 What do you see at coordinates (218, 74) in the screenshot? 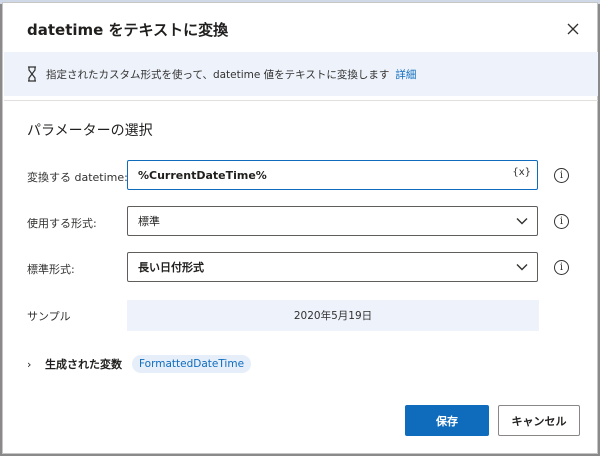
I see `info-text: 指定されたカスタム形式を使って、datetime 値をテキストに変換します` at bounding box center [218, 74].